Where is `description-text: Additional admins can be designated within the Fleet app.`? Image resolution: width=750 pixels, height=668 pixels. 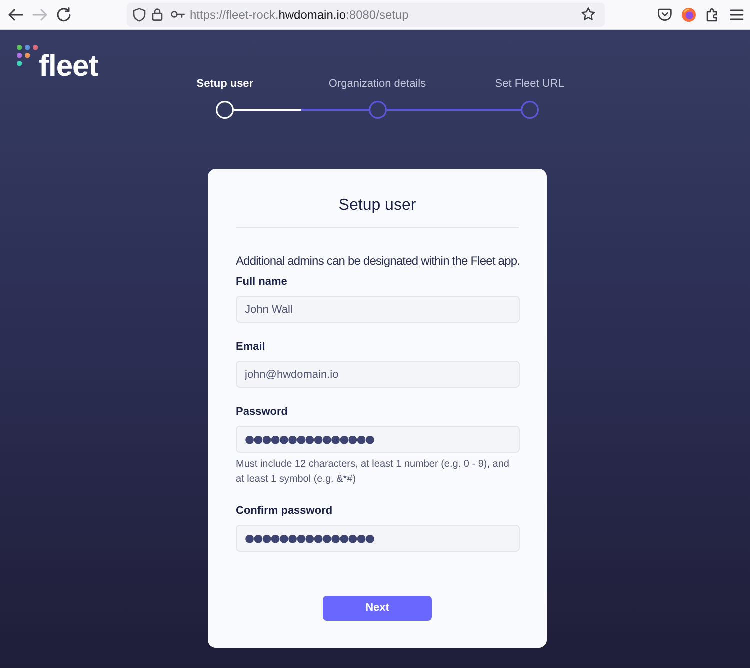 description-text: Additional admins can be designated within the Fleet app. is located at coordinates (377, 261).